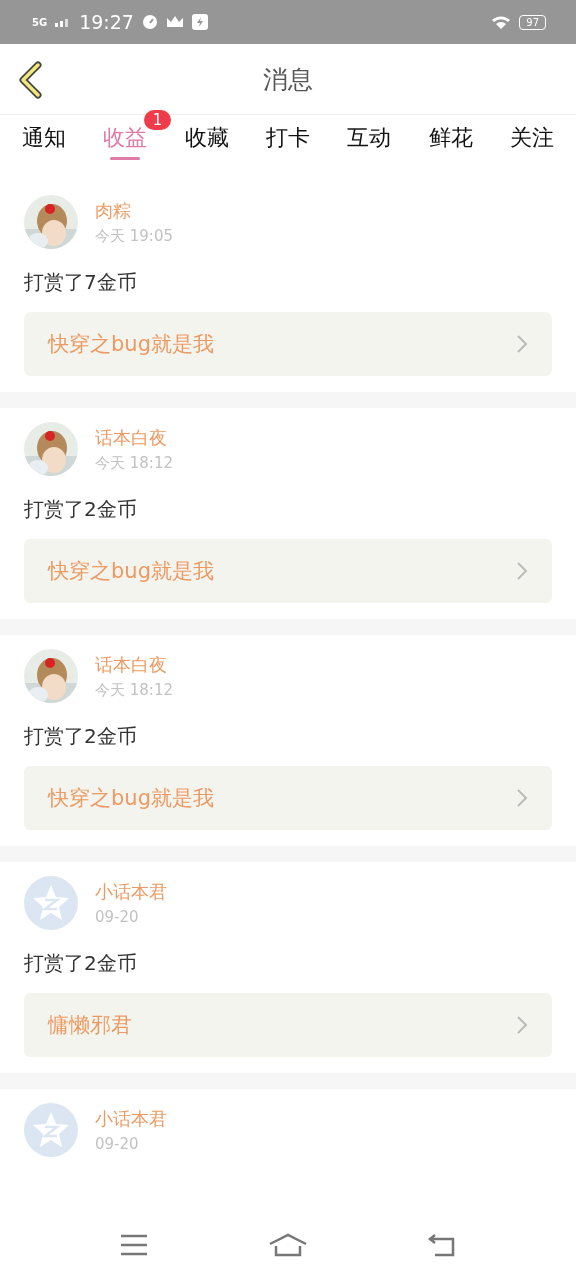 Image resolution: width=576 pixels, height=1280 pixels. Describe the element at coordinates (149, 22) in the screenshot. I see `speedometer-icon` at that location.